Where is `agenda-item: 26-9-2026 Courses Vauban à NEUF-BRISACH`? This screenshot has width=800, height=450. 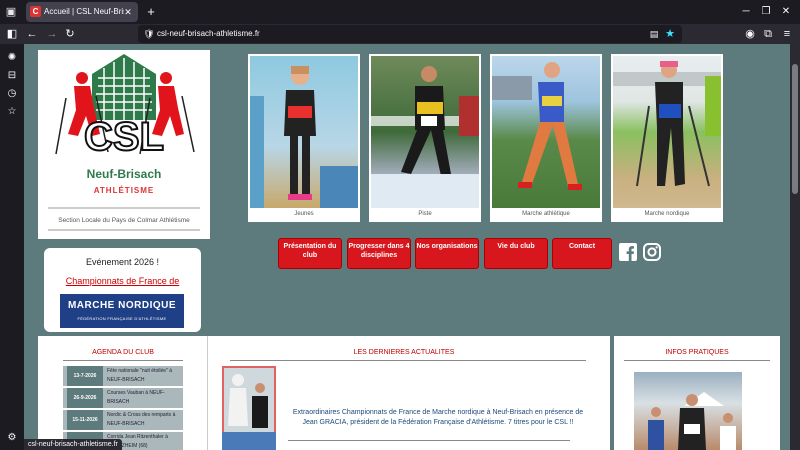 agenda-item: 26-9-2026 Courses Vauban à NEUF-BRISACH is located at coordinates (123, 398).